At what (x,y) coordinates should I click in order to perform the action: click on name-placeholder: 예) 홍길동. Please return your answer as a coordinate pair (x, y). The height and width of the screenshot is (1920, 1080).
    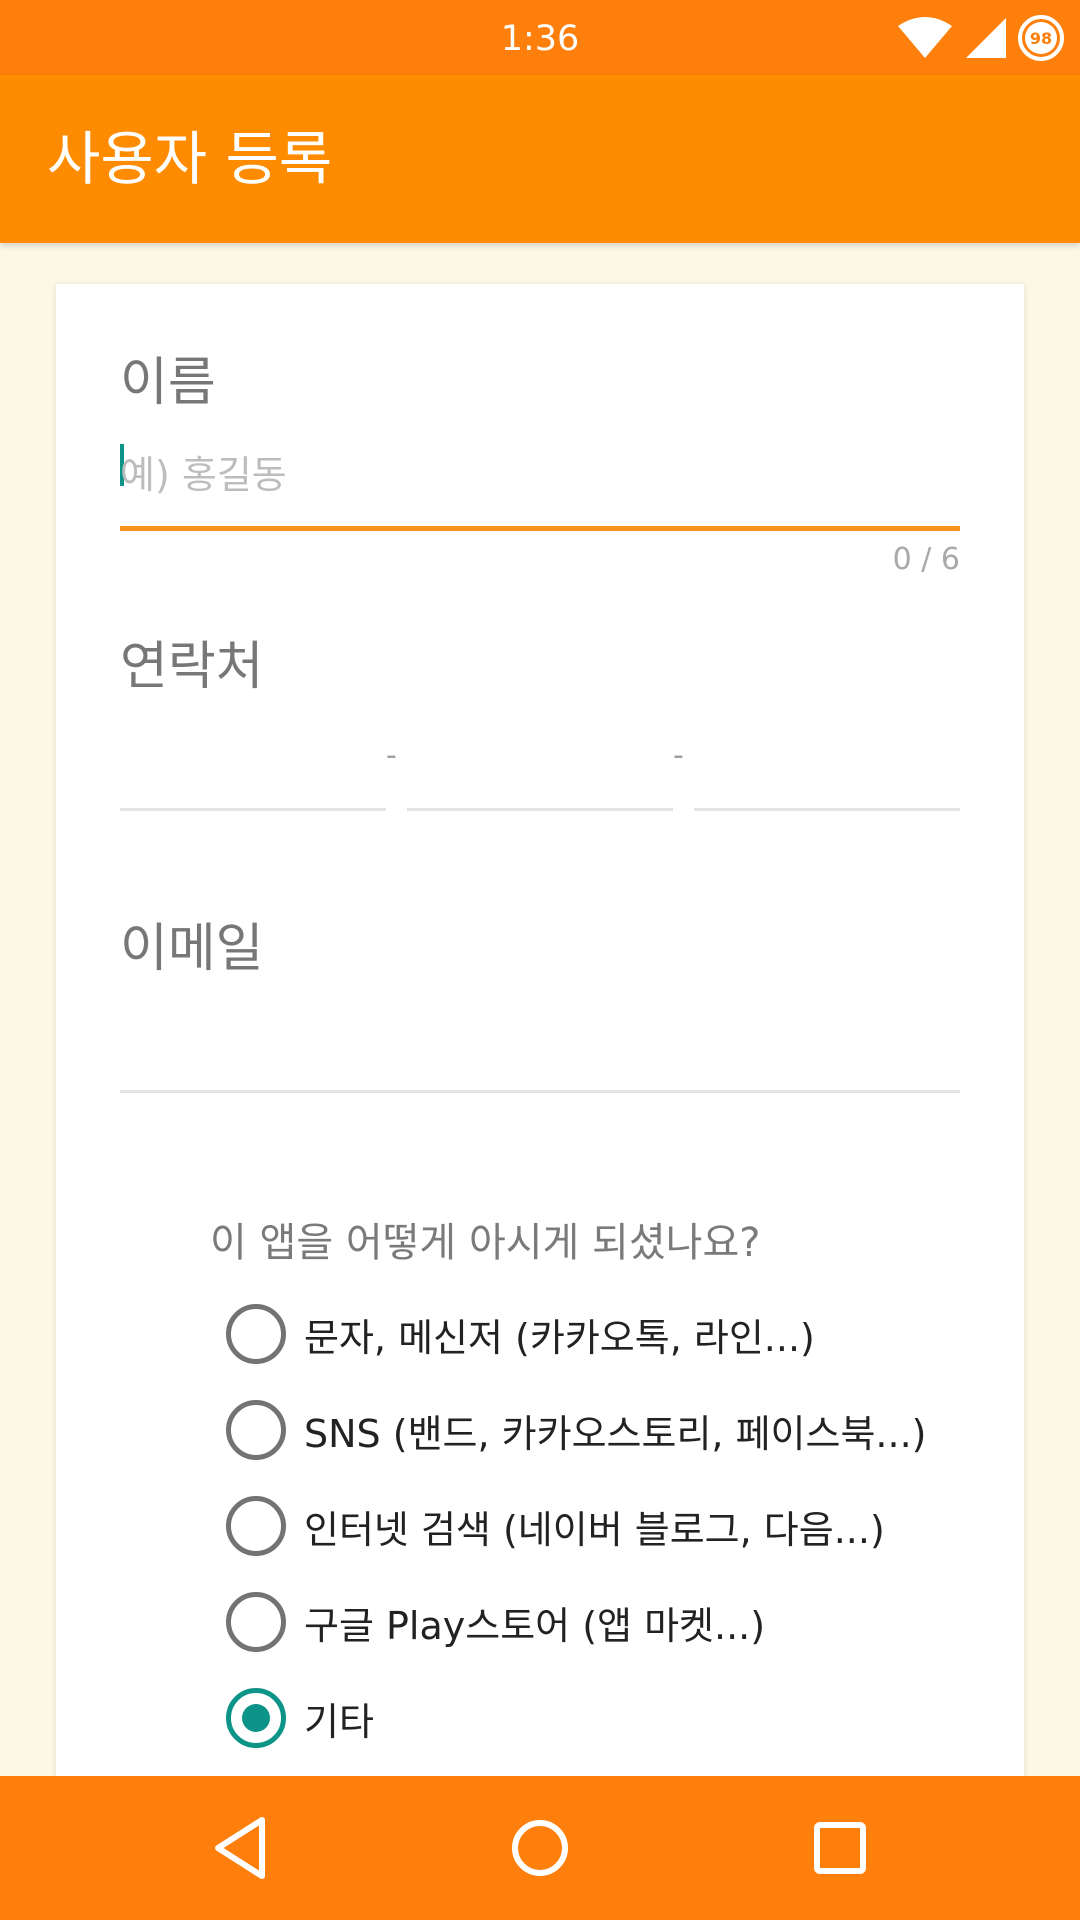
    Looking at the image, I should click on (203, 475).